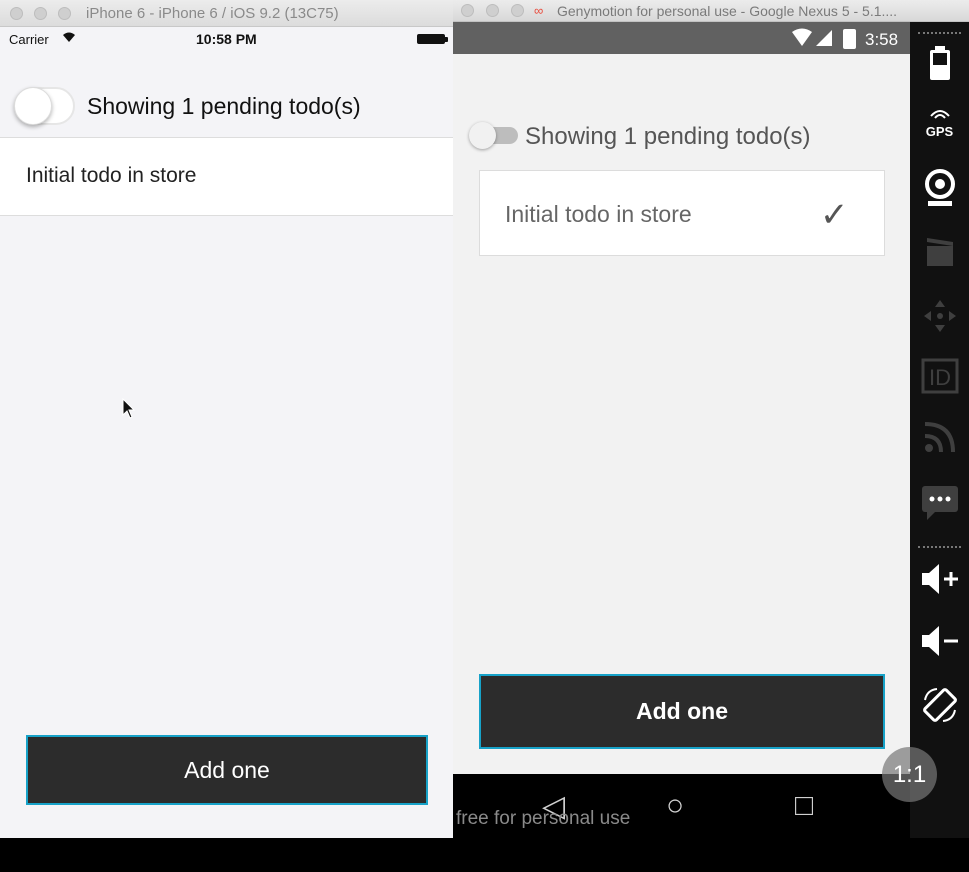 Image resolution: width=969 pixels, height=872 pixels. I want to click on zoom-window-button, so click(64, 13).